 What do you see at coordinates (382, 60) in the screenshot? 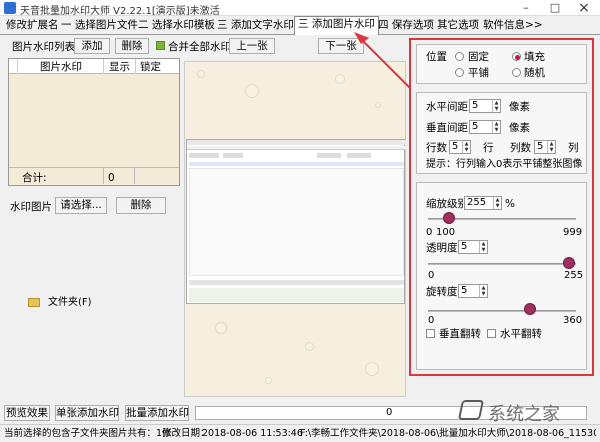
I see `annotation-arrow` at bounding box center [382, 60].